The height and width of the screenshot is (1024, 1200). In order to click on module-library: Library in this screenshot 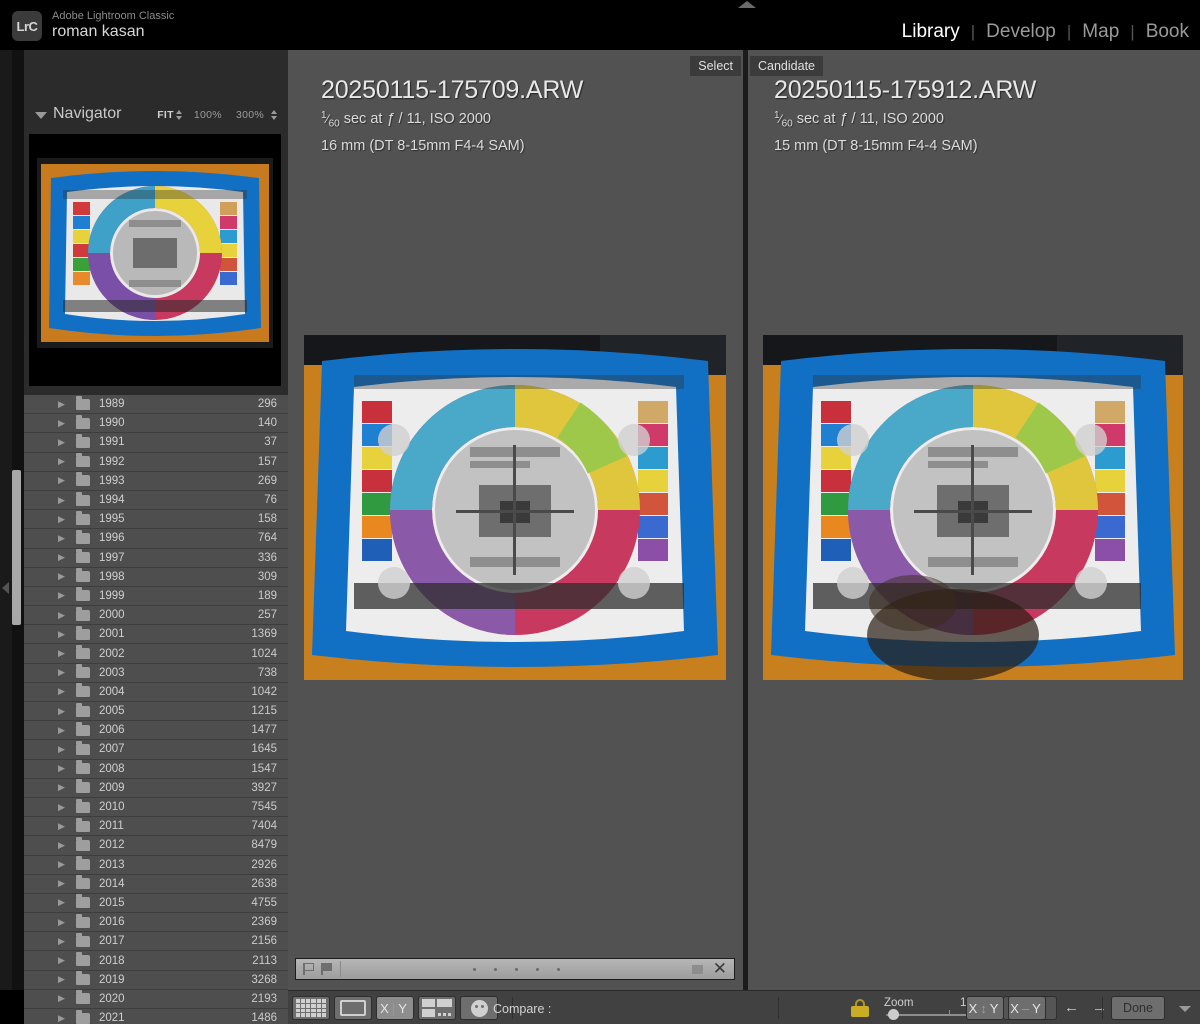, I will do `click(931, 32)`.